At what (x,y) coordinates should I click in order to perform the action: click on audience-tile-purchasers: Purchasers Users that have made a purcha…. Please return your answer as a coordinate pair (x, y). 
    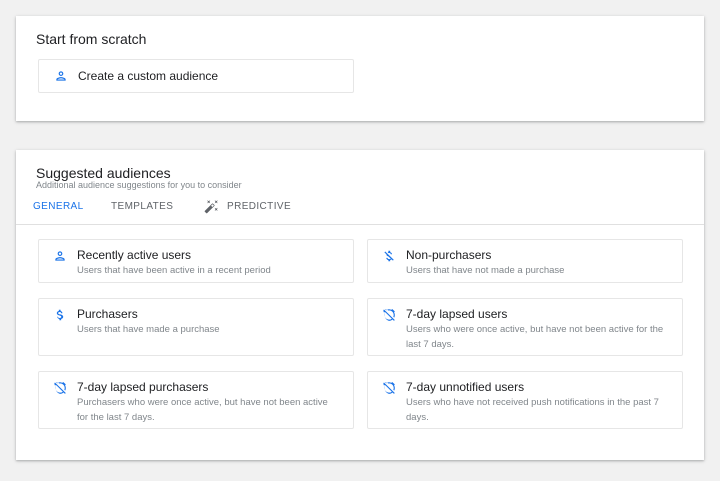
    Looking at the image, I should click on (196, 327).